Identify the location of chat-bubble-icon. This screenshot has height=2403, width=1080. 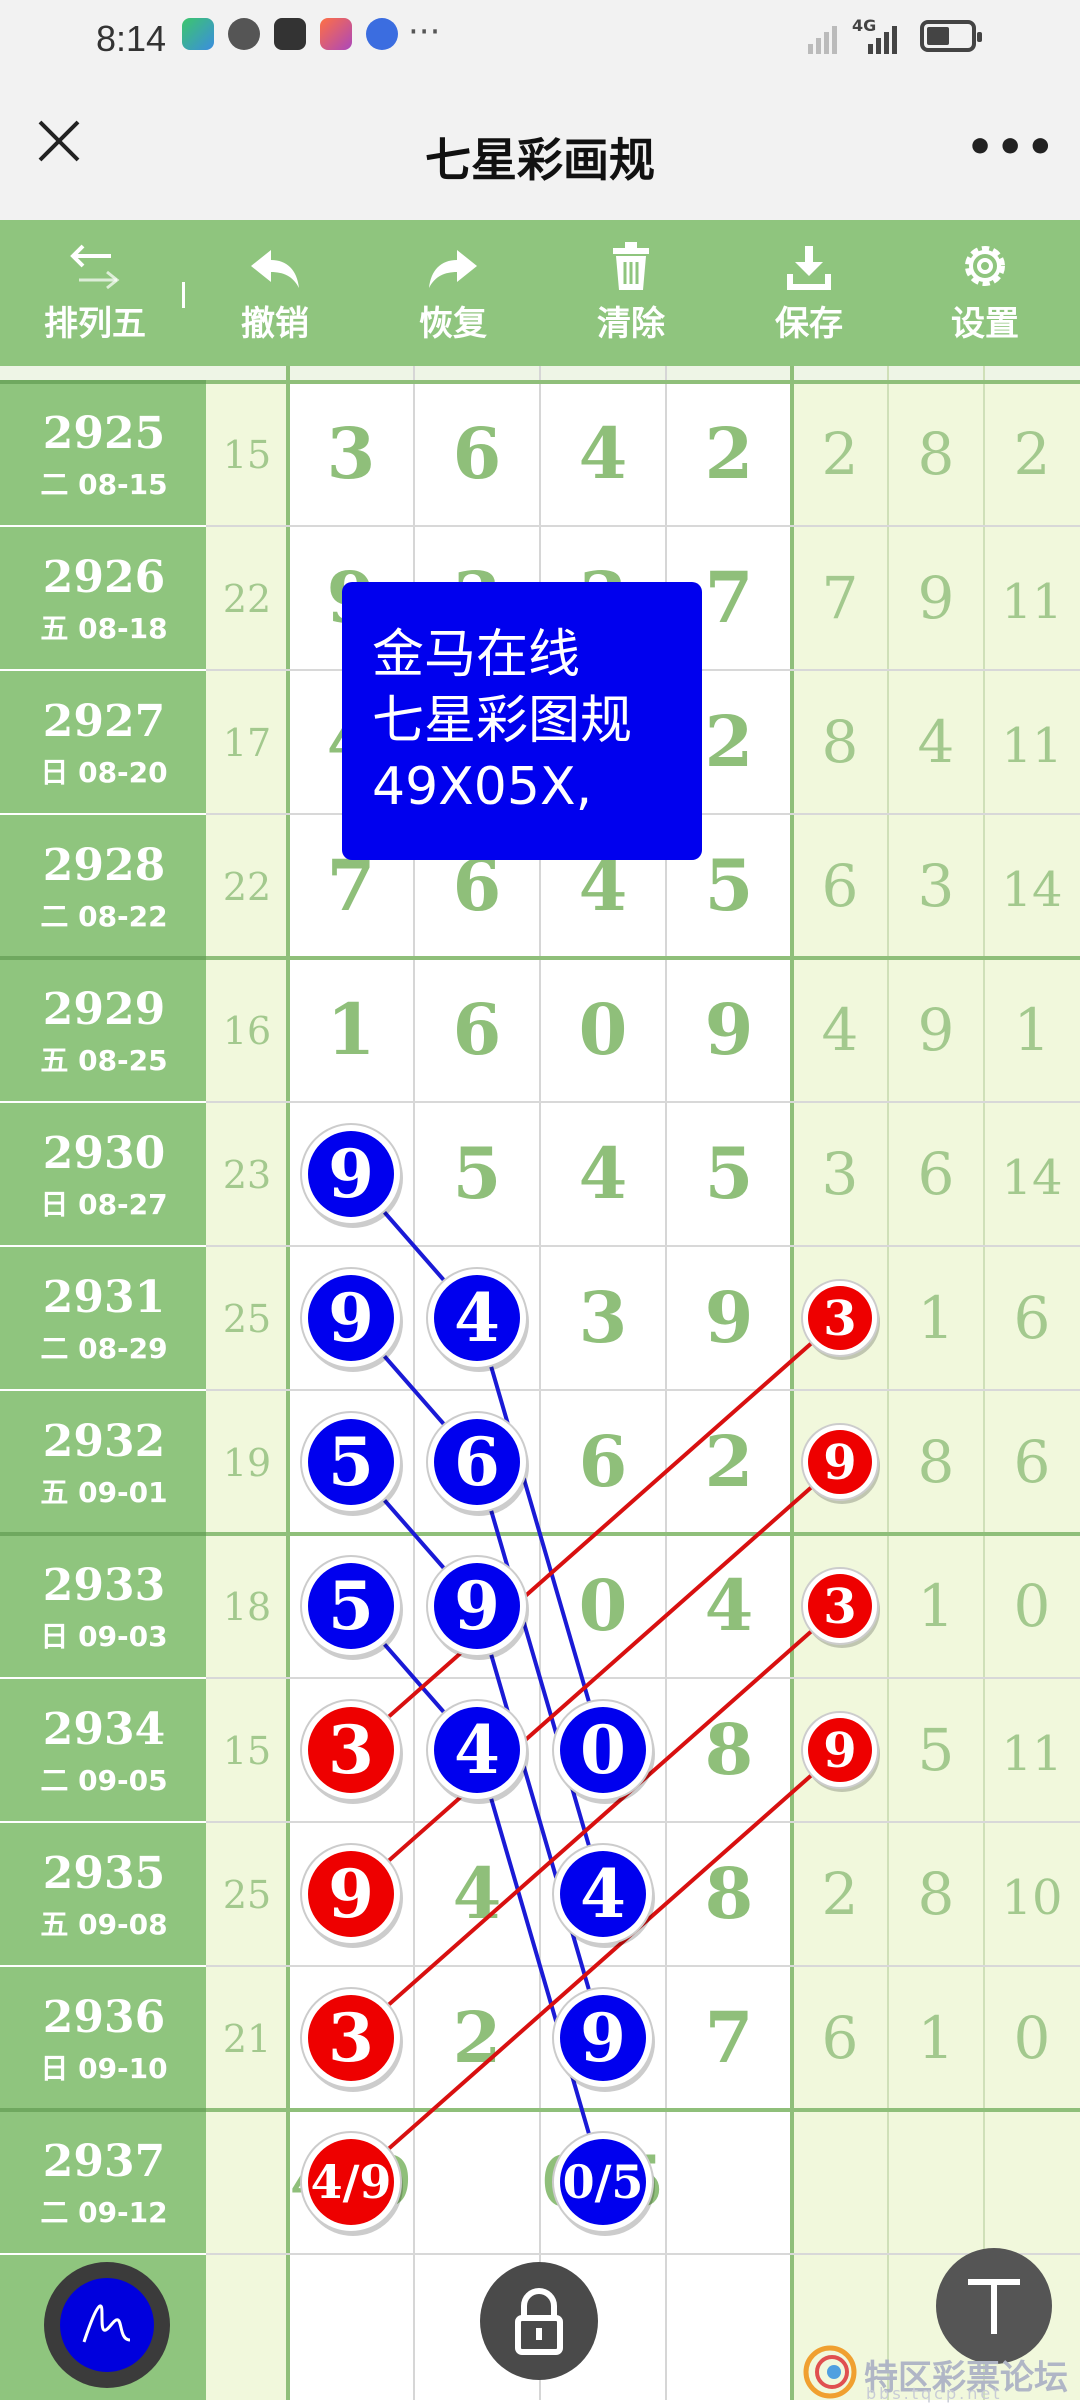
(244, 34).